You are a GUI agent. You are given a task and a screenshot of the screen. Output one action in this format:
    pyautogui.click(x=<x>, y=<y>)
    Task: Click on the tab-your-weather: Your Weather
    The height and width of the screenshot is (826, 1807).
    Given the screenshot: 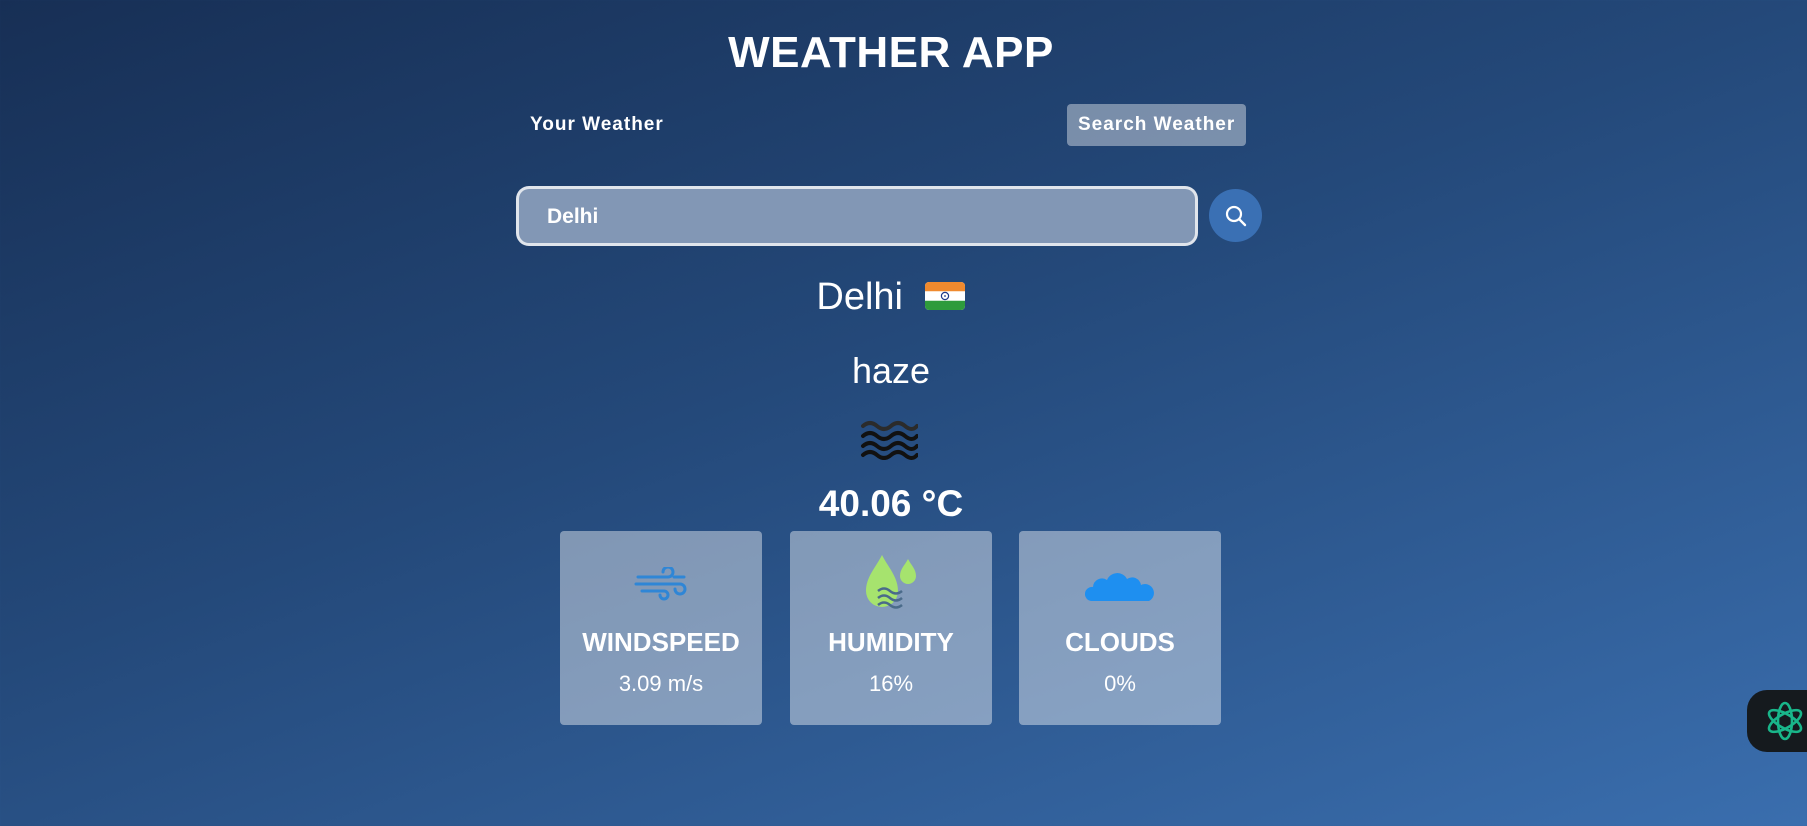 What is the action you would take?
    pyautogui.click(x=597, y=125)
    